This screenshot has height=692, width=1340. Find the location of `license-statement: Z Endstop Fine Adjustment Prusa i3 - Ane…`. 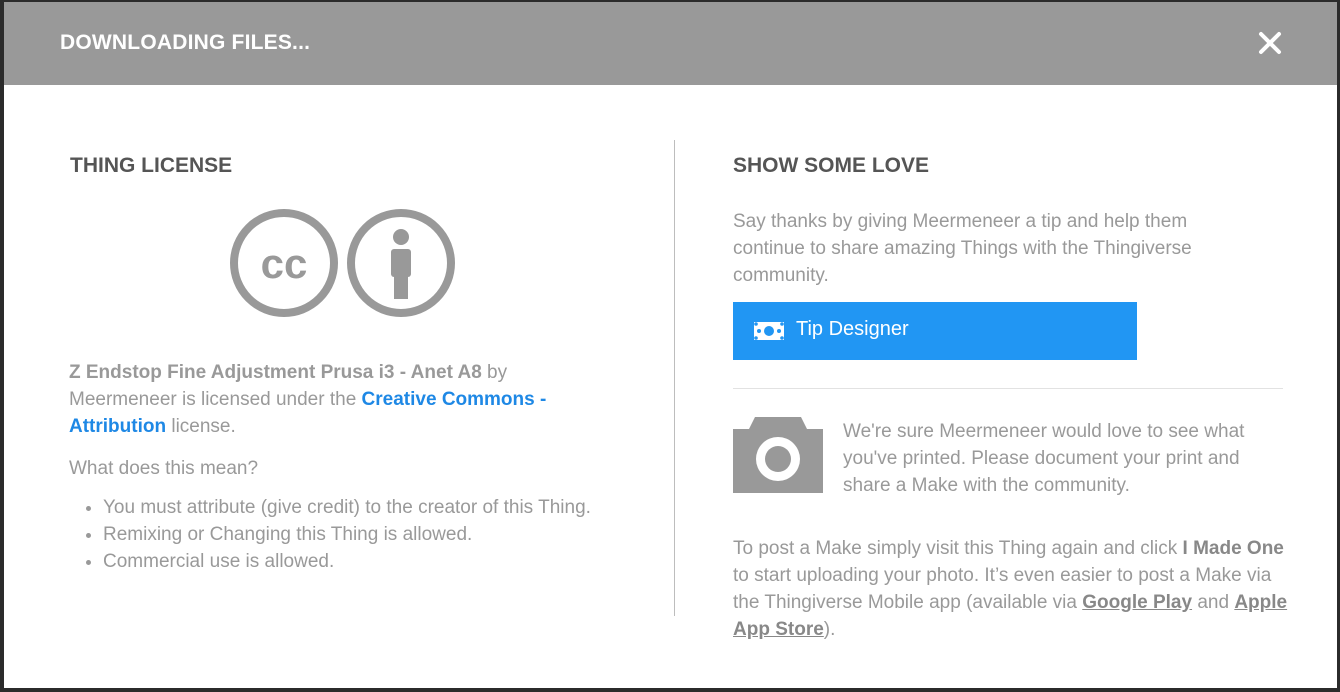

license-statement: Z Endstop Fine Adjustment Prusa i3 - Ane… is located at coordinates (329, 399).